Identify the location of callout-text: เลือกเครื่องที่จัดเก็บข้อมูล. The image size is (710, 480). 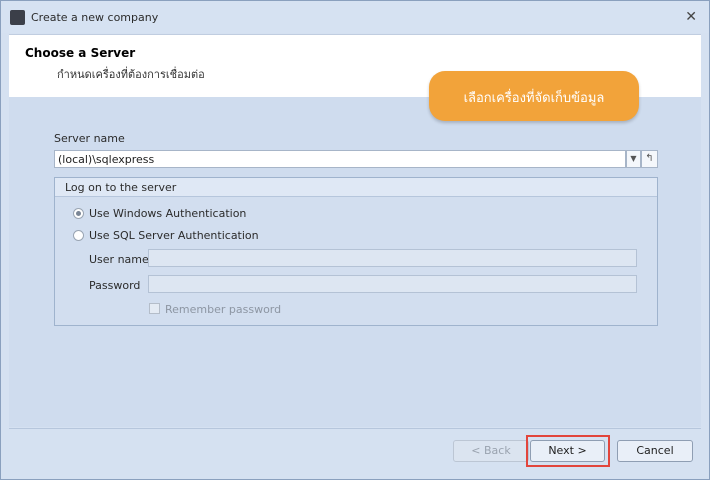
(534, 98).